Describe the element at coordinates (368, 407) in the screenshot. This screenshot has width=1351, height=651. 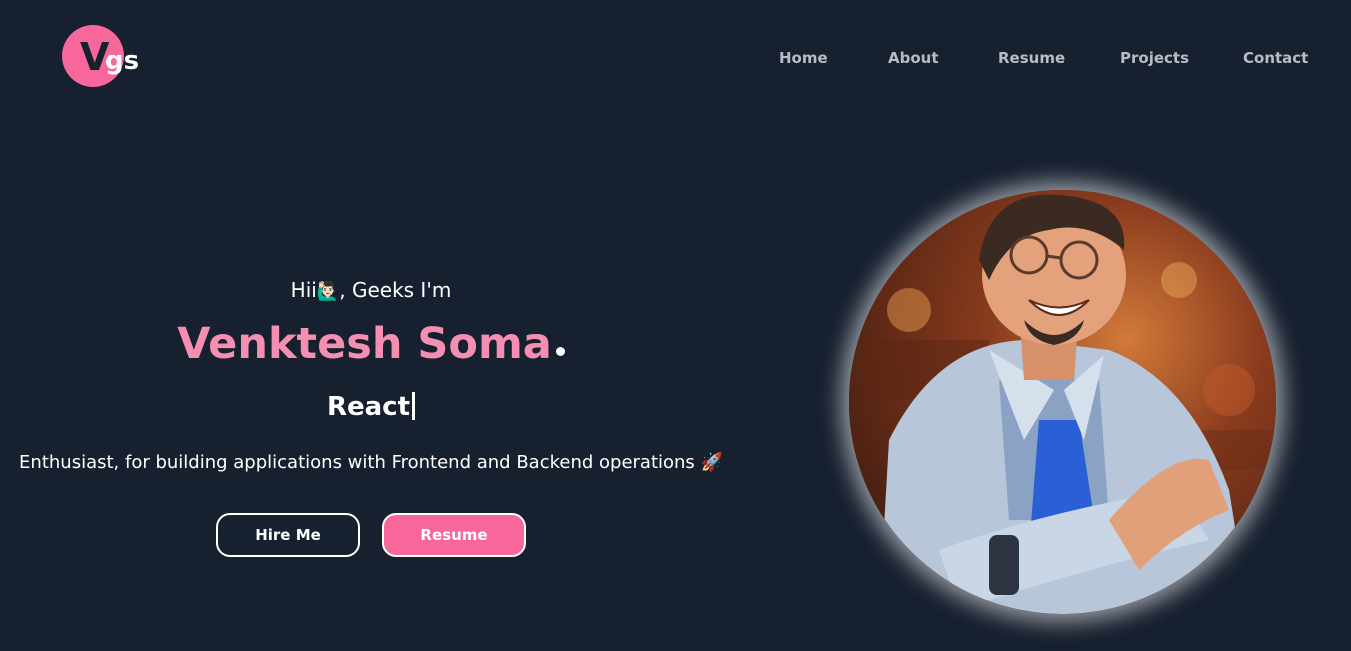
I see `typed-role-text: React` at that location.